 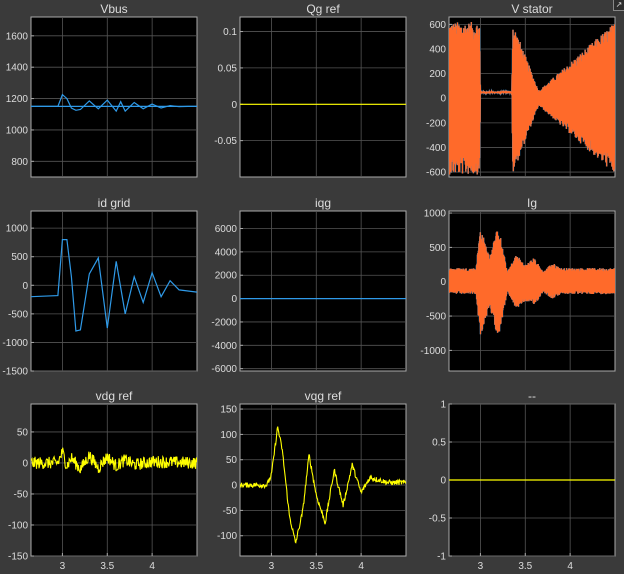 I want to click on y-tick-label: -600, so click(x=436, y=173).